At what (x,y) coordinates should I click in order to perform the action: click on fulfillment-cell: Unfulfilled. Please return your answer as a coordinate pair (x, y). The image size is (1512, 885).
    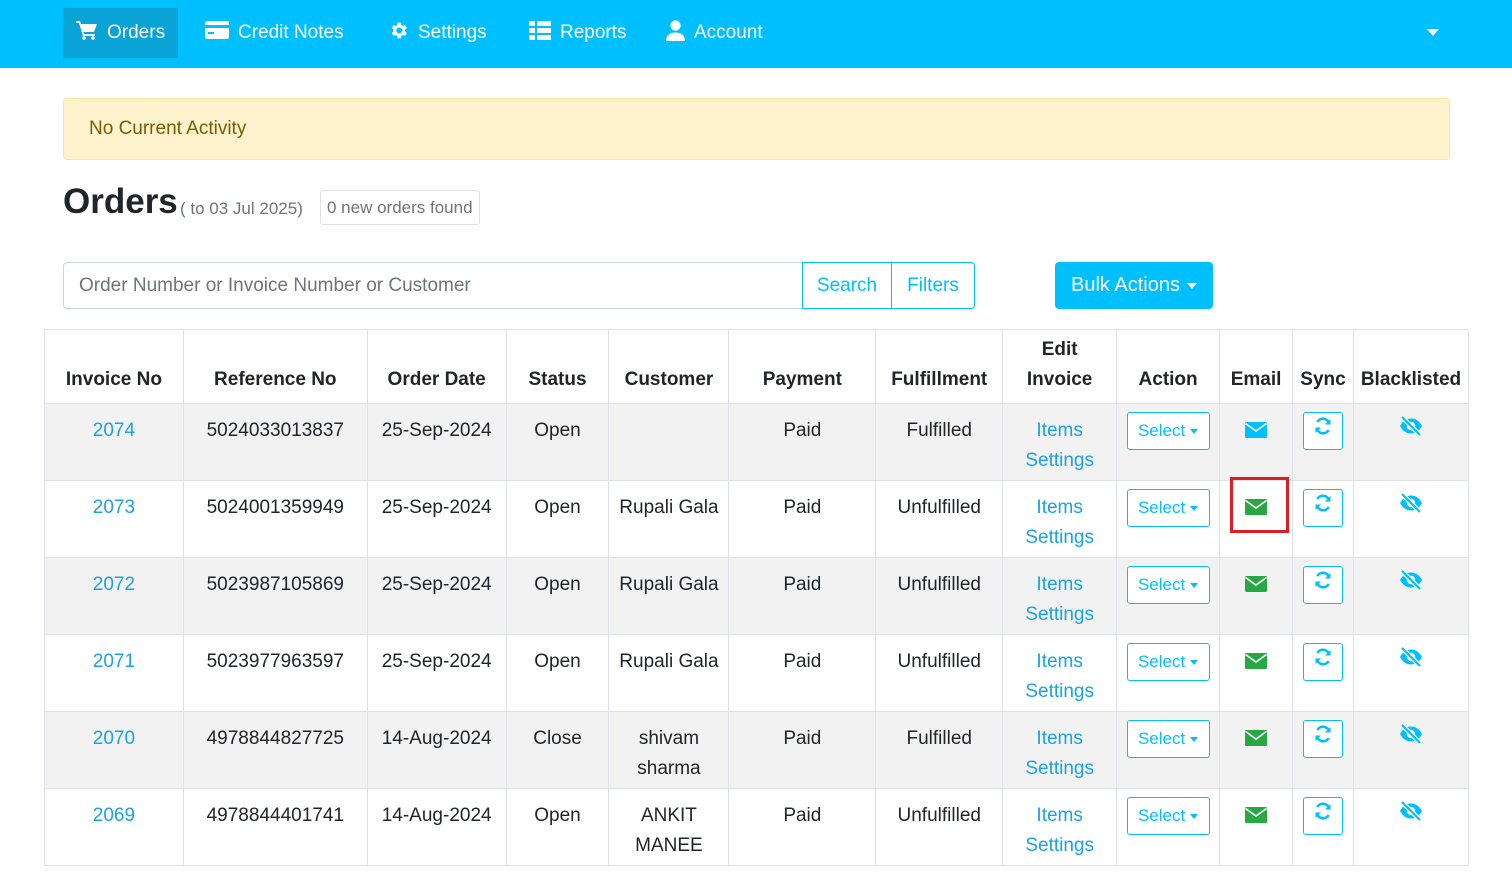
    Looking at the image, I should click on (939, 673).